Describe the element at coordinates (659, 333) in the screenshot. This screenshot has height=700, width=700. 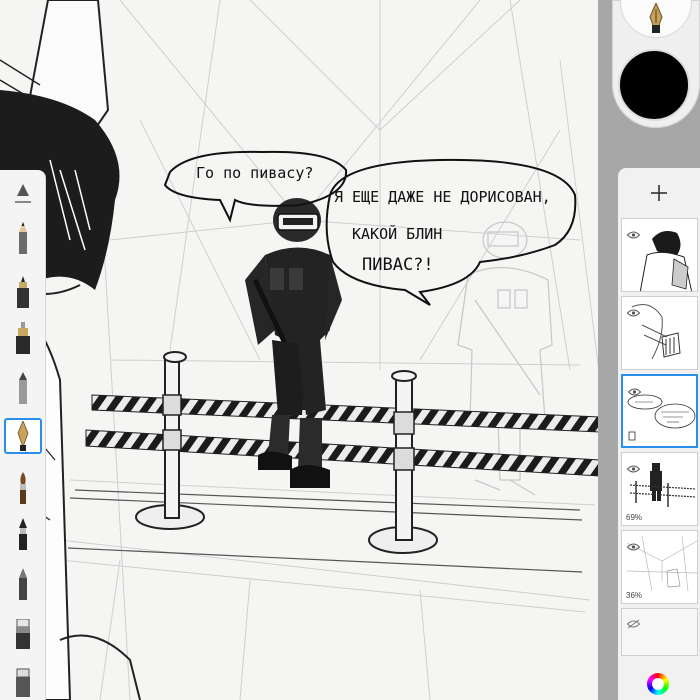
I see `layer-thumbnail-hand-sketch` at that location.